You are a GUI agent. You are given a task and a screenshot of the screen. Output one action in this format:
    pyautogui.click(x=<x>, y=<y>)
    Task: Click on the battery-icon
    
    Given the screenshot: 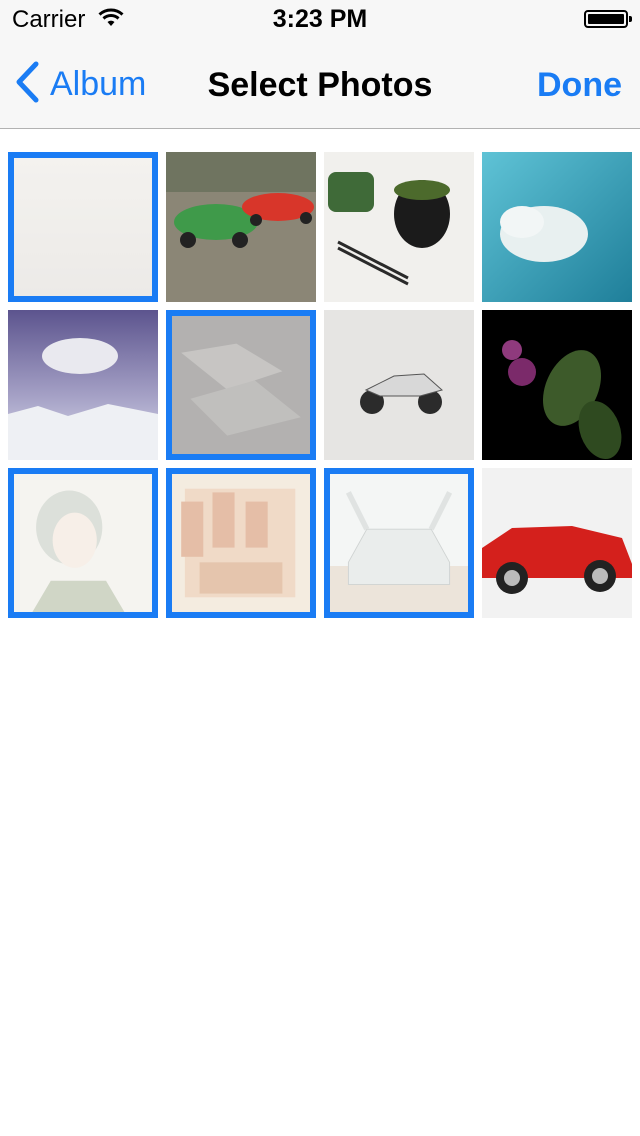 What is the action you would take?
    pyautogui.click(x=608, y=19)
    